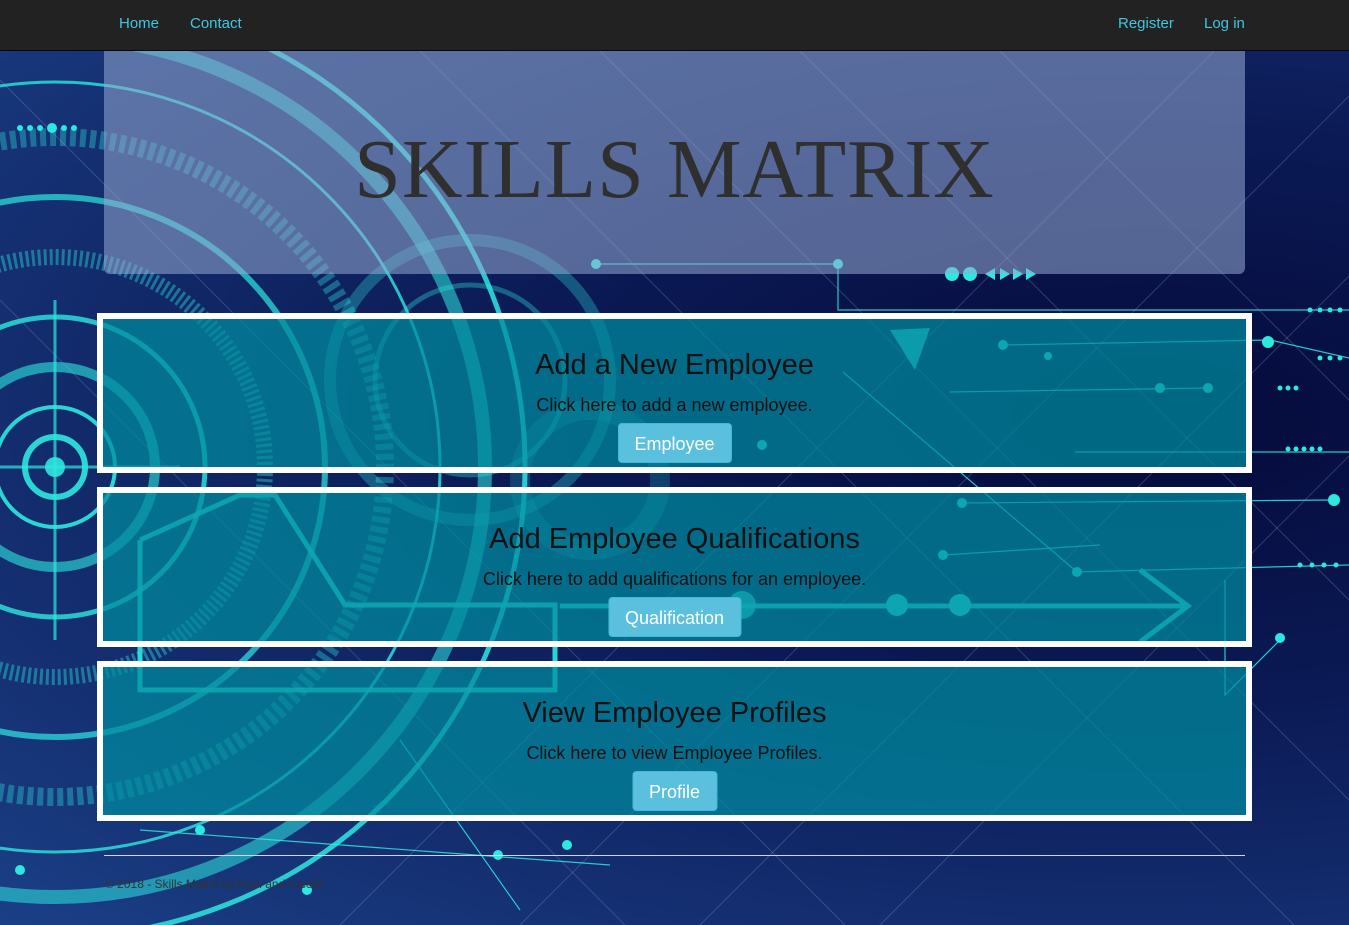 This screenshot has width=1349, height=925. Describe the element at coordinates (674, 539) in the screenshot. I see `panel-heading: Add Employee Qualifications` at that location.